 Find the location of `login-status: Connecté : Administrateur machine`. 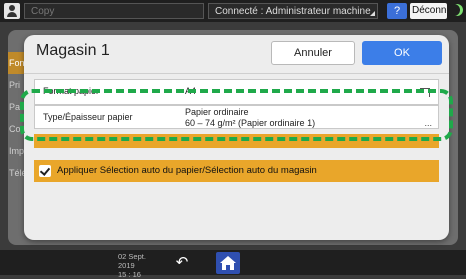

login-status: Connecté : Administrateur machine is located at coordinates (293, 11).